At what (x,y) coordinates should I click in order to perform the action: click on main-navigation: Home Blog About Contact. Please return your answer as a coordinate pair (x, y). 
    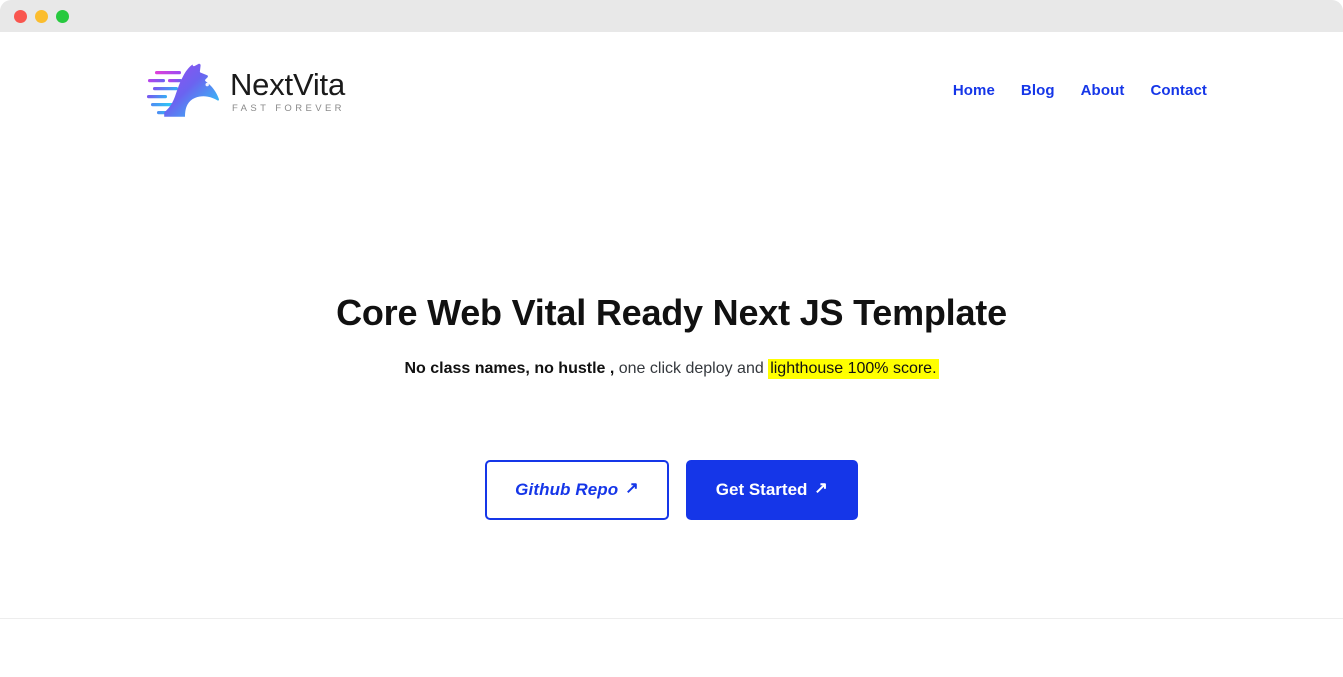
    Looking at the image, I should click on (1080, 90).